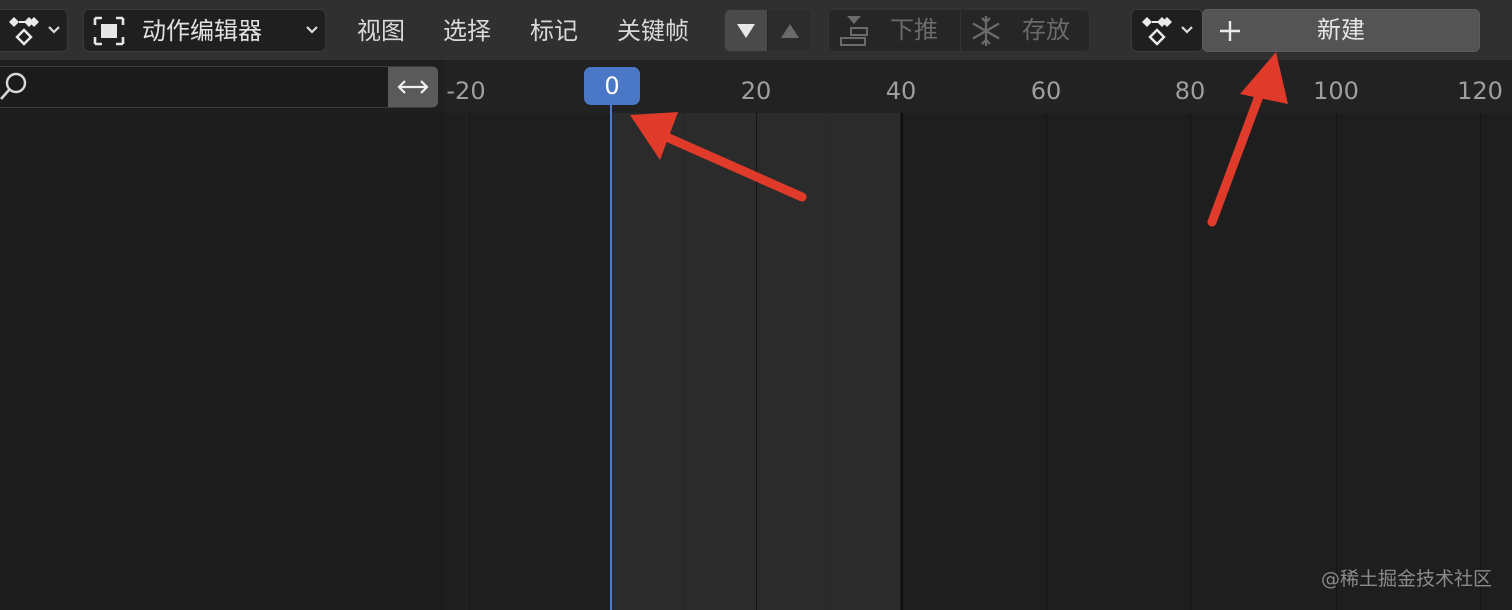 The height and width of the screenshot is (610, 1512). I want to click on jump-down-button, so click(746, 30).